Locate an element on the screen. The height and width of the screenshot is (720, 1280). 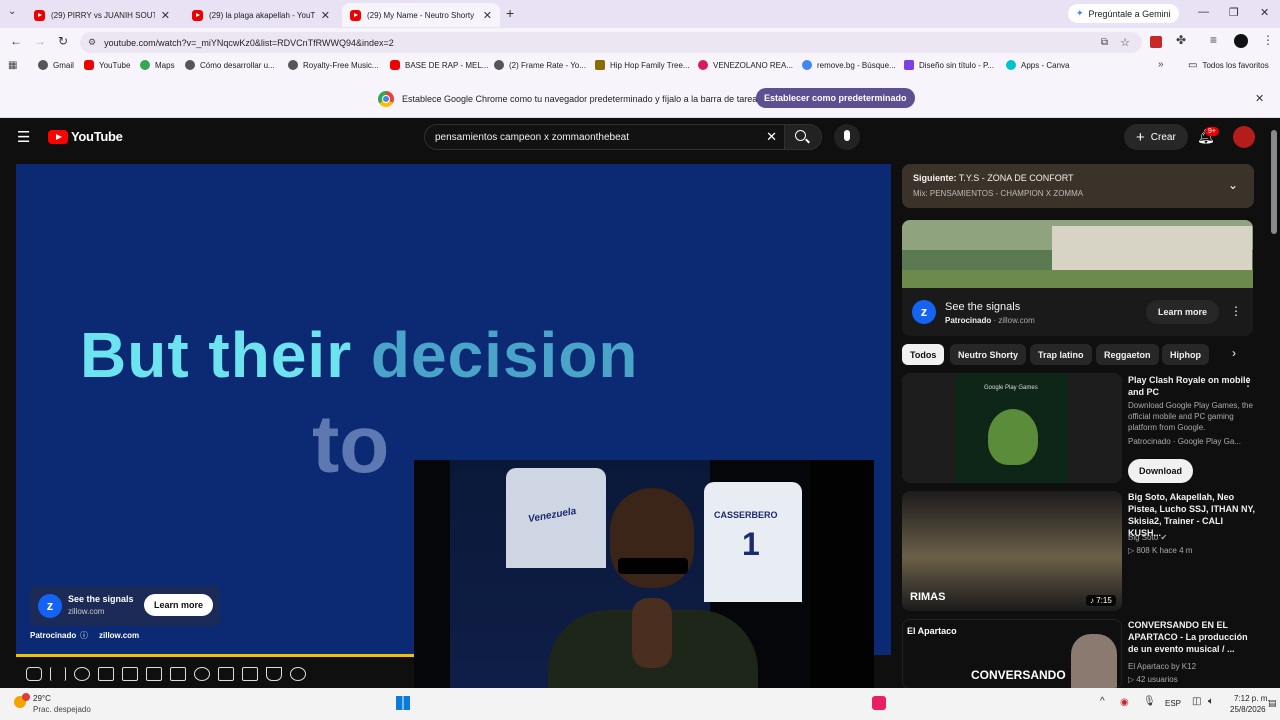
back-icon: ← is located at coordinates (16, 41).